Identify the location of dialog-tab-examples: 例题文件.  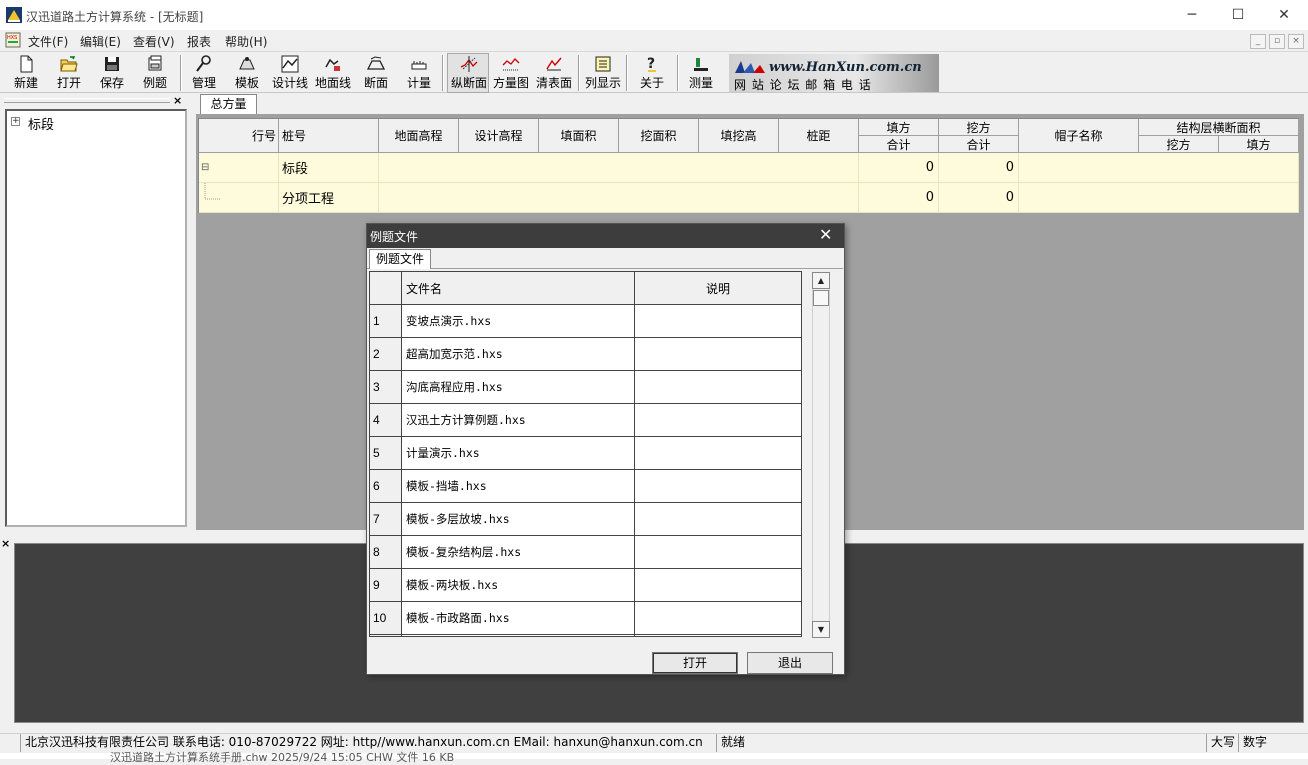
(400, 259).